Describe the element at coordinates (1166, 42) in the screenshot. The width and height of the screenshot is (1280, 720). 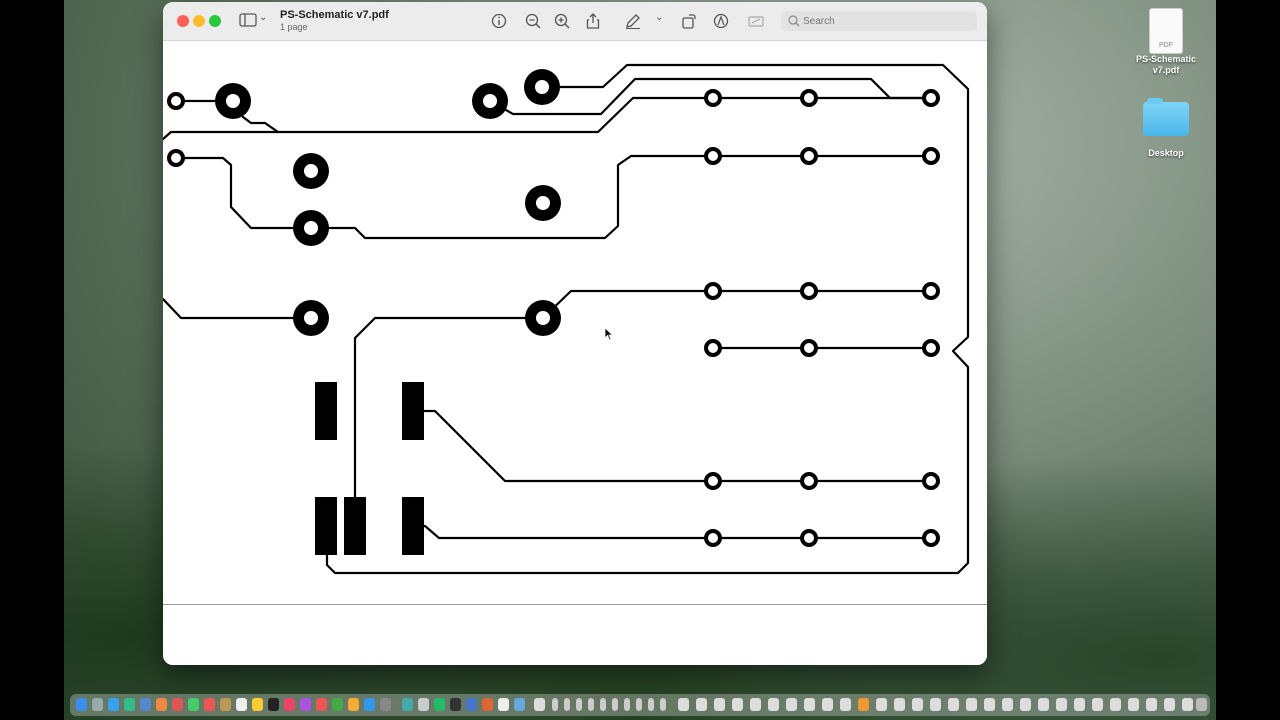
I see `desktop-pdf-file: PDF PS-Schematic v7.pdf` at that location.